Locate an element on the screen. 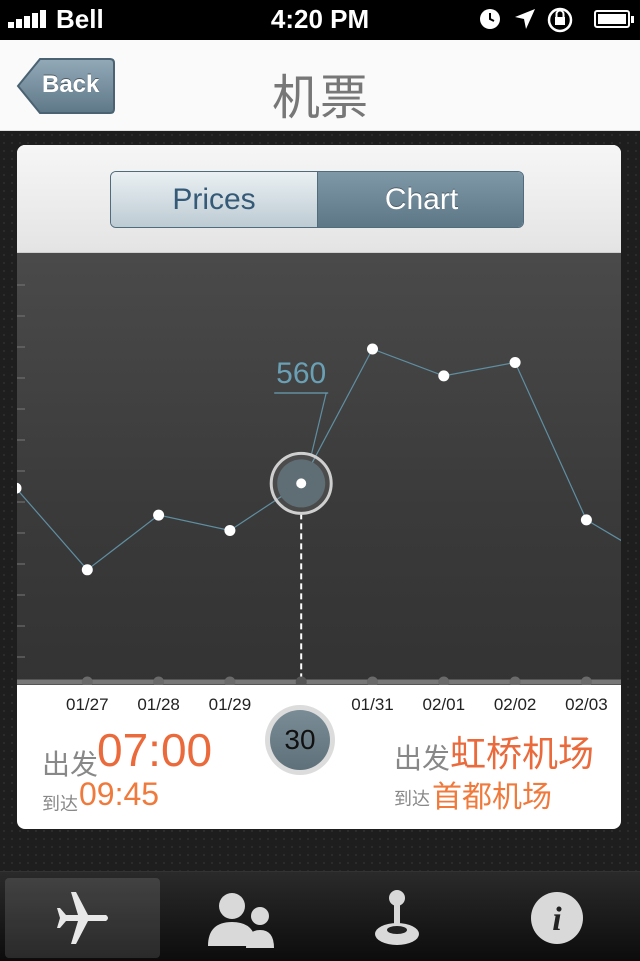 The height and width of the screenshot is (961, 640). selection-label-connector is located at coordinates (318, 424).